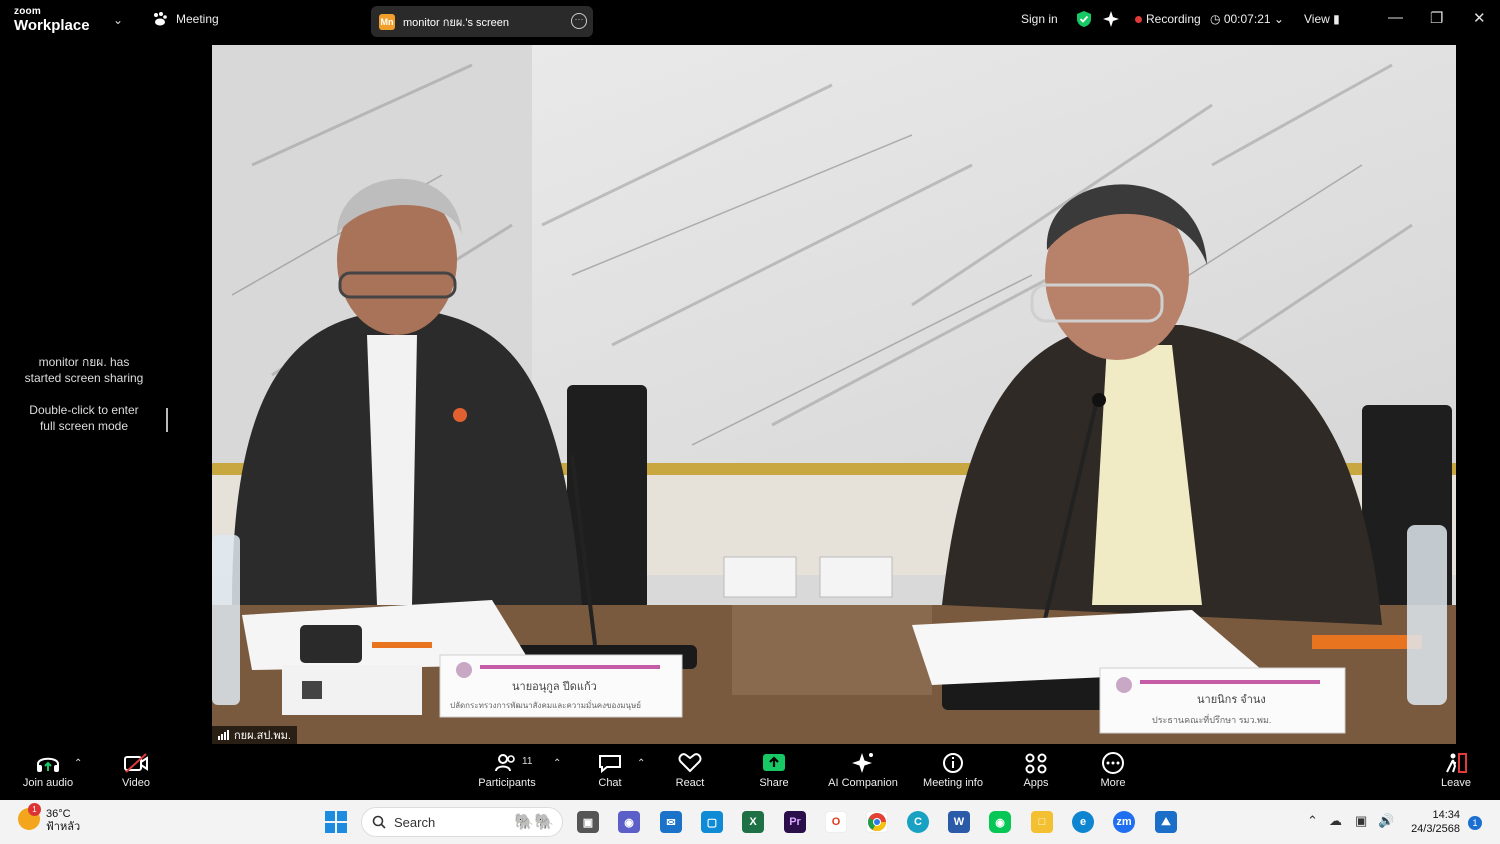 The image size is (1500, 844). I want to click on nameplate-right-title: ประธานคณะที่ปรึกษา รมว.พม., so click(1211, 719).